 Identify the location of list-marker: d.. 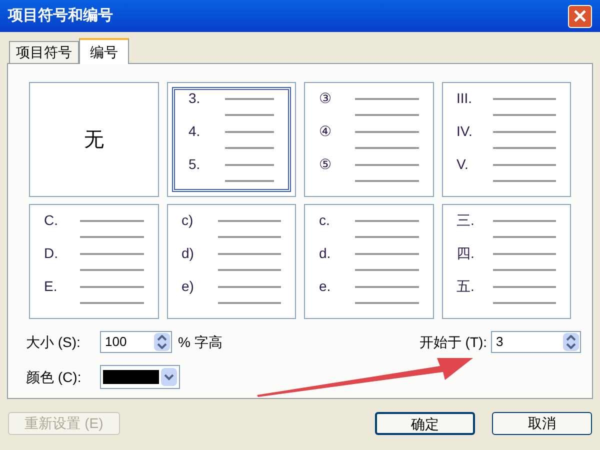
(325, 253).